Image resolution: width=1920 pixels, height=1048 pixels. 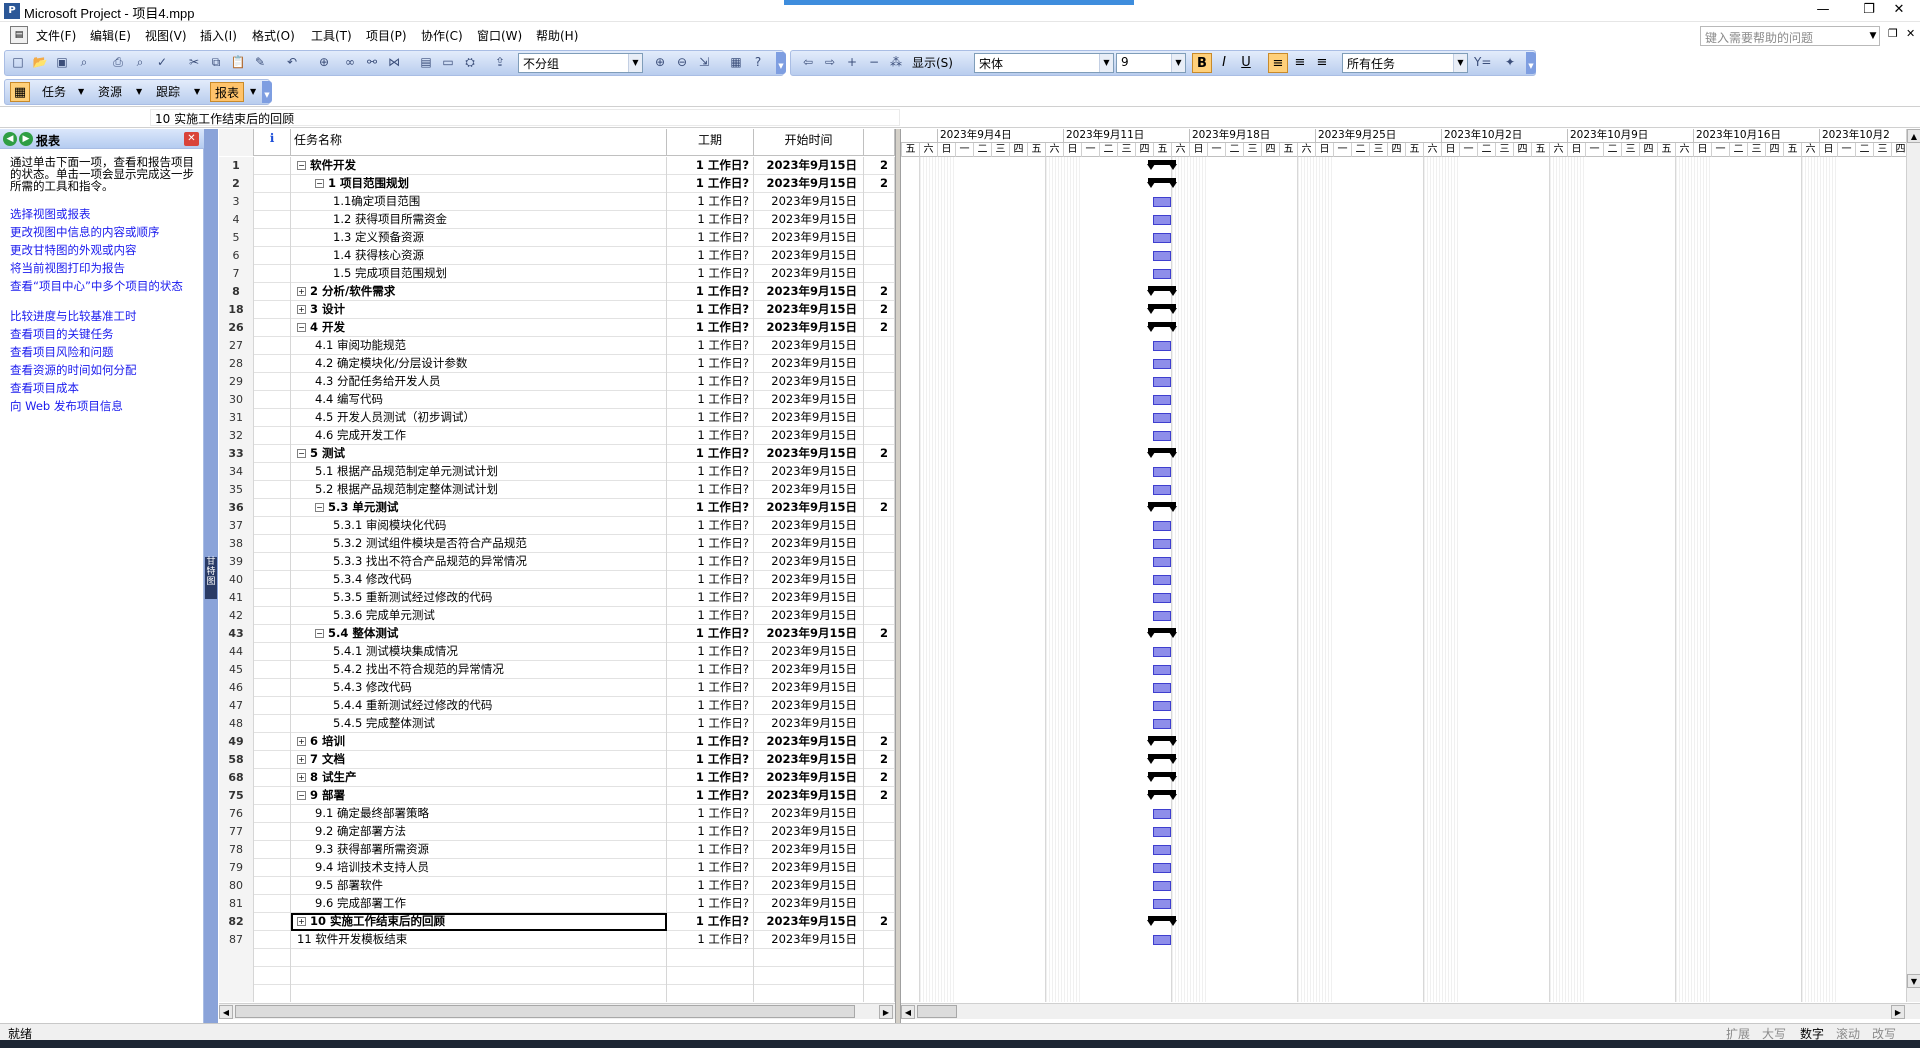 I want to click on table-row: 45 5.4.2 找出不符合规范的异常情况 1 工作日? 2023年9月15日, so click(x=557, y=670).